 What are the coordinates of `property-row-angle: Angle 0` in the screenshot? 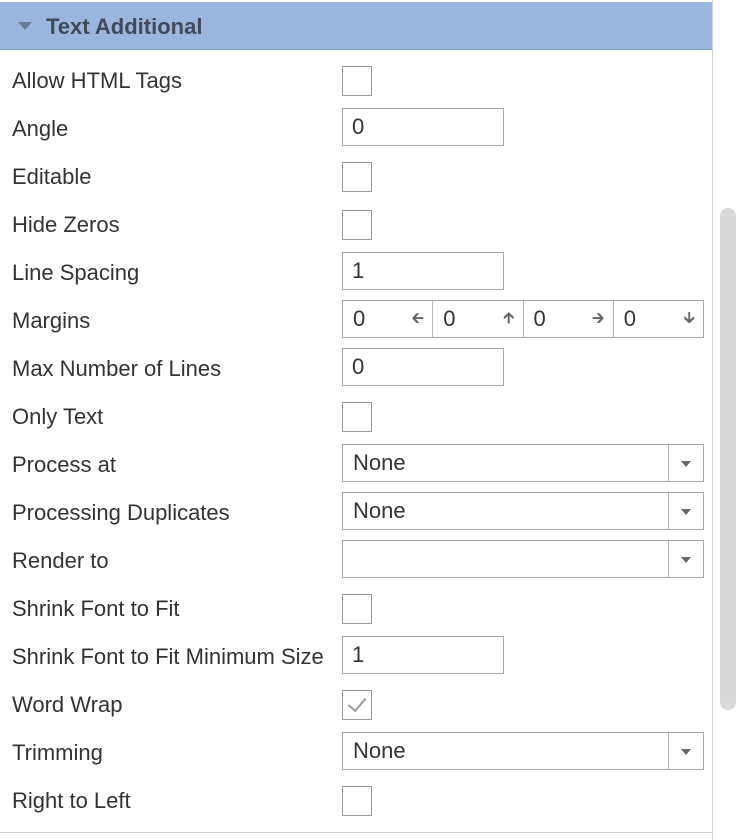 It's located at (356, 130).